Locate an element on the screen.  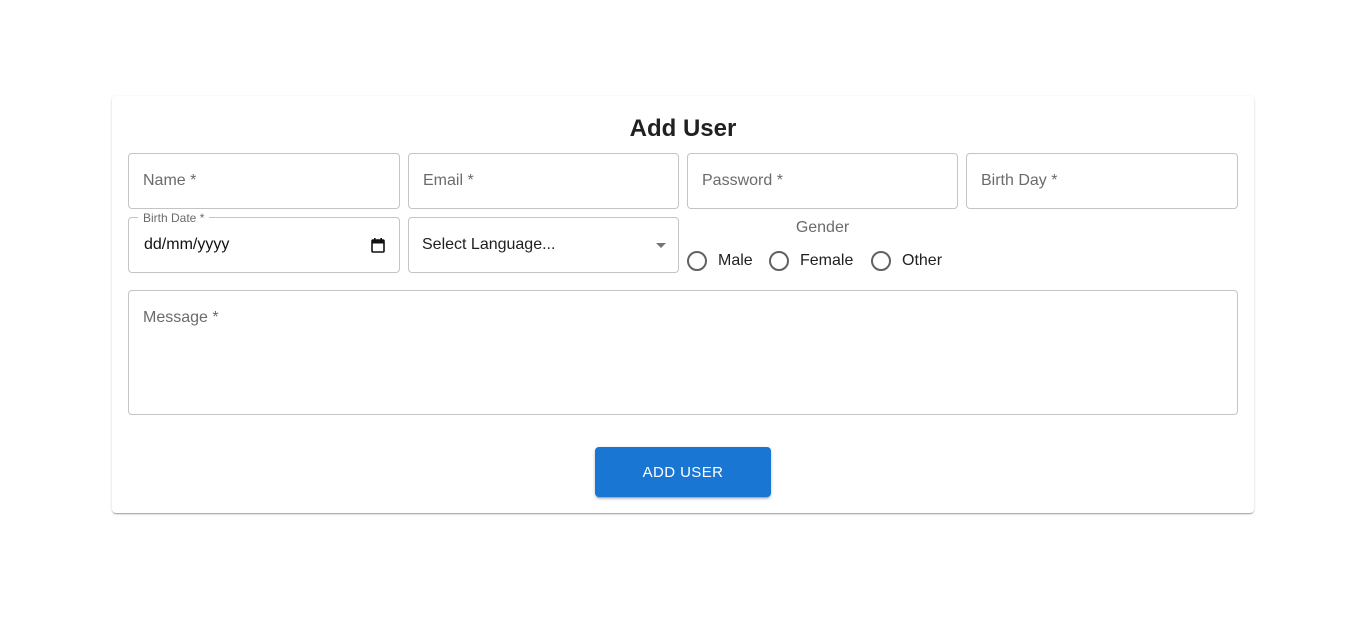
password-placeholder: Password * is located at coordinates (742, 180).